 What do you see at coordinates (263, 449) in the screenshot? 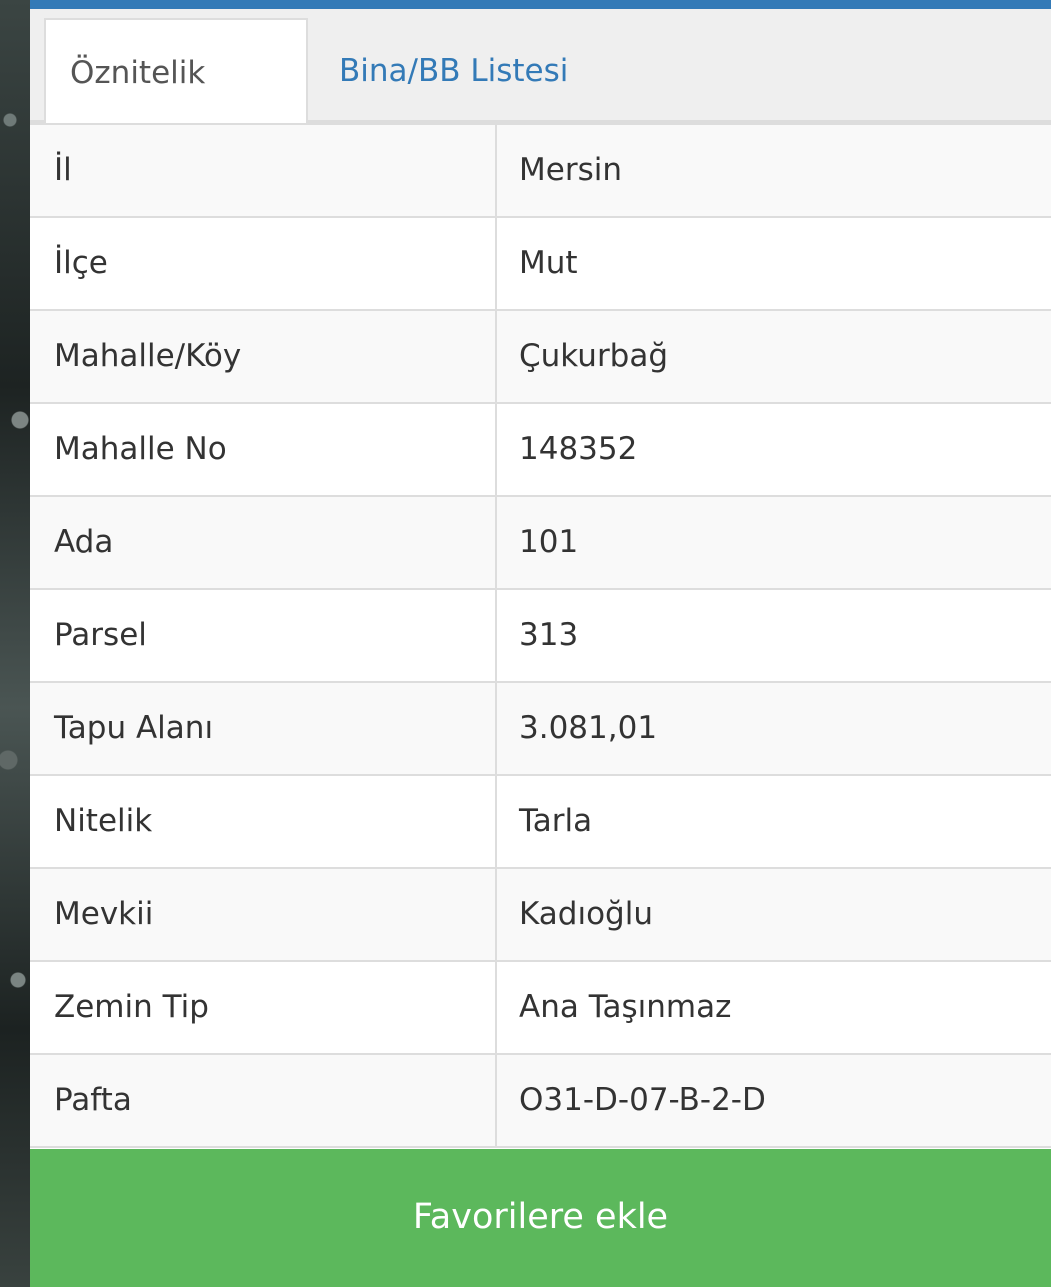
I see `attribute-key: Mahalle No` at bounding box center [263, 449].